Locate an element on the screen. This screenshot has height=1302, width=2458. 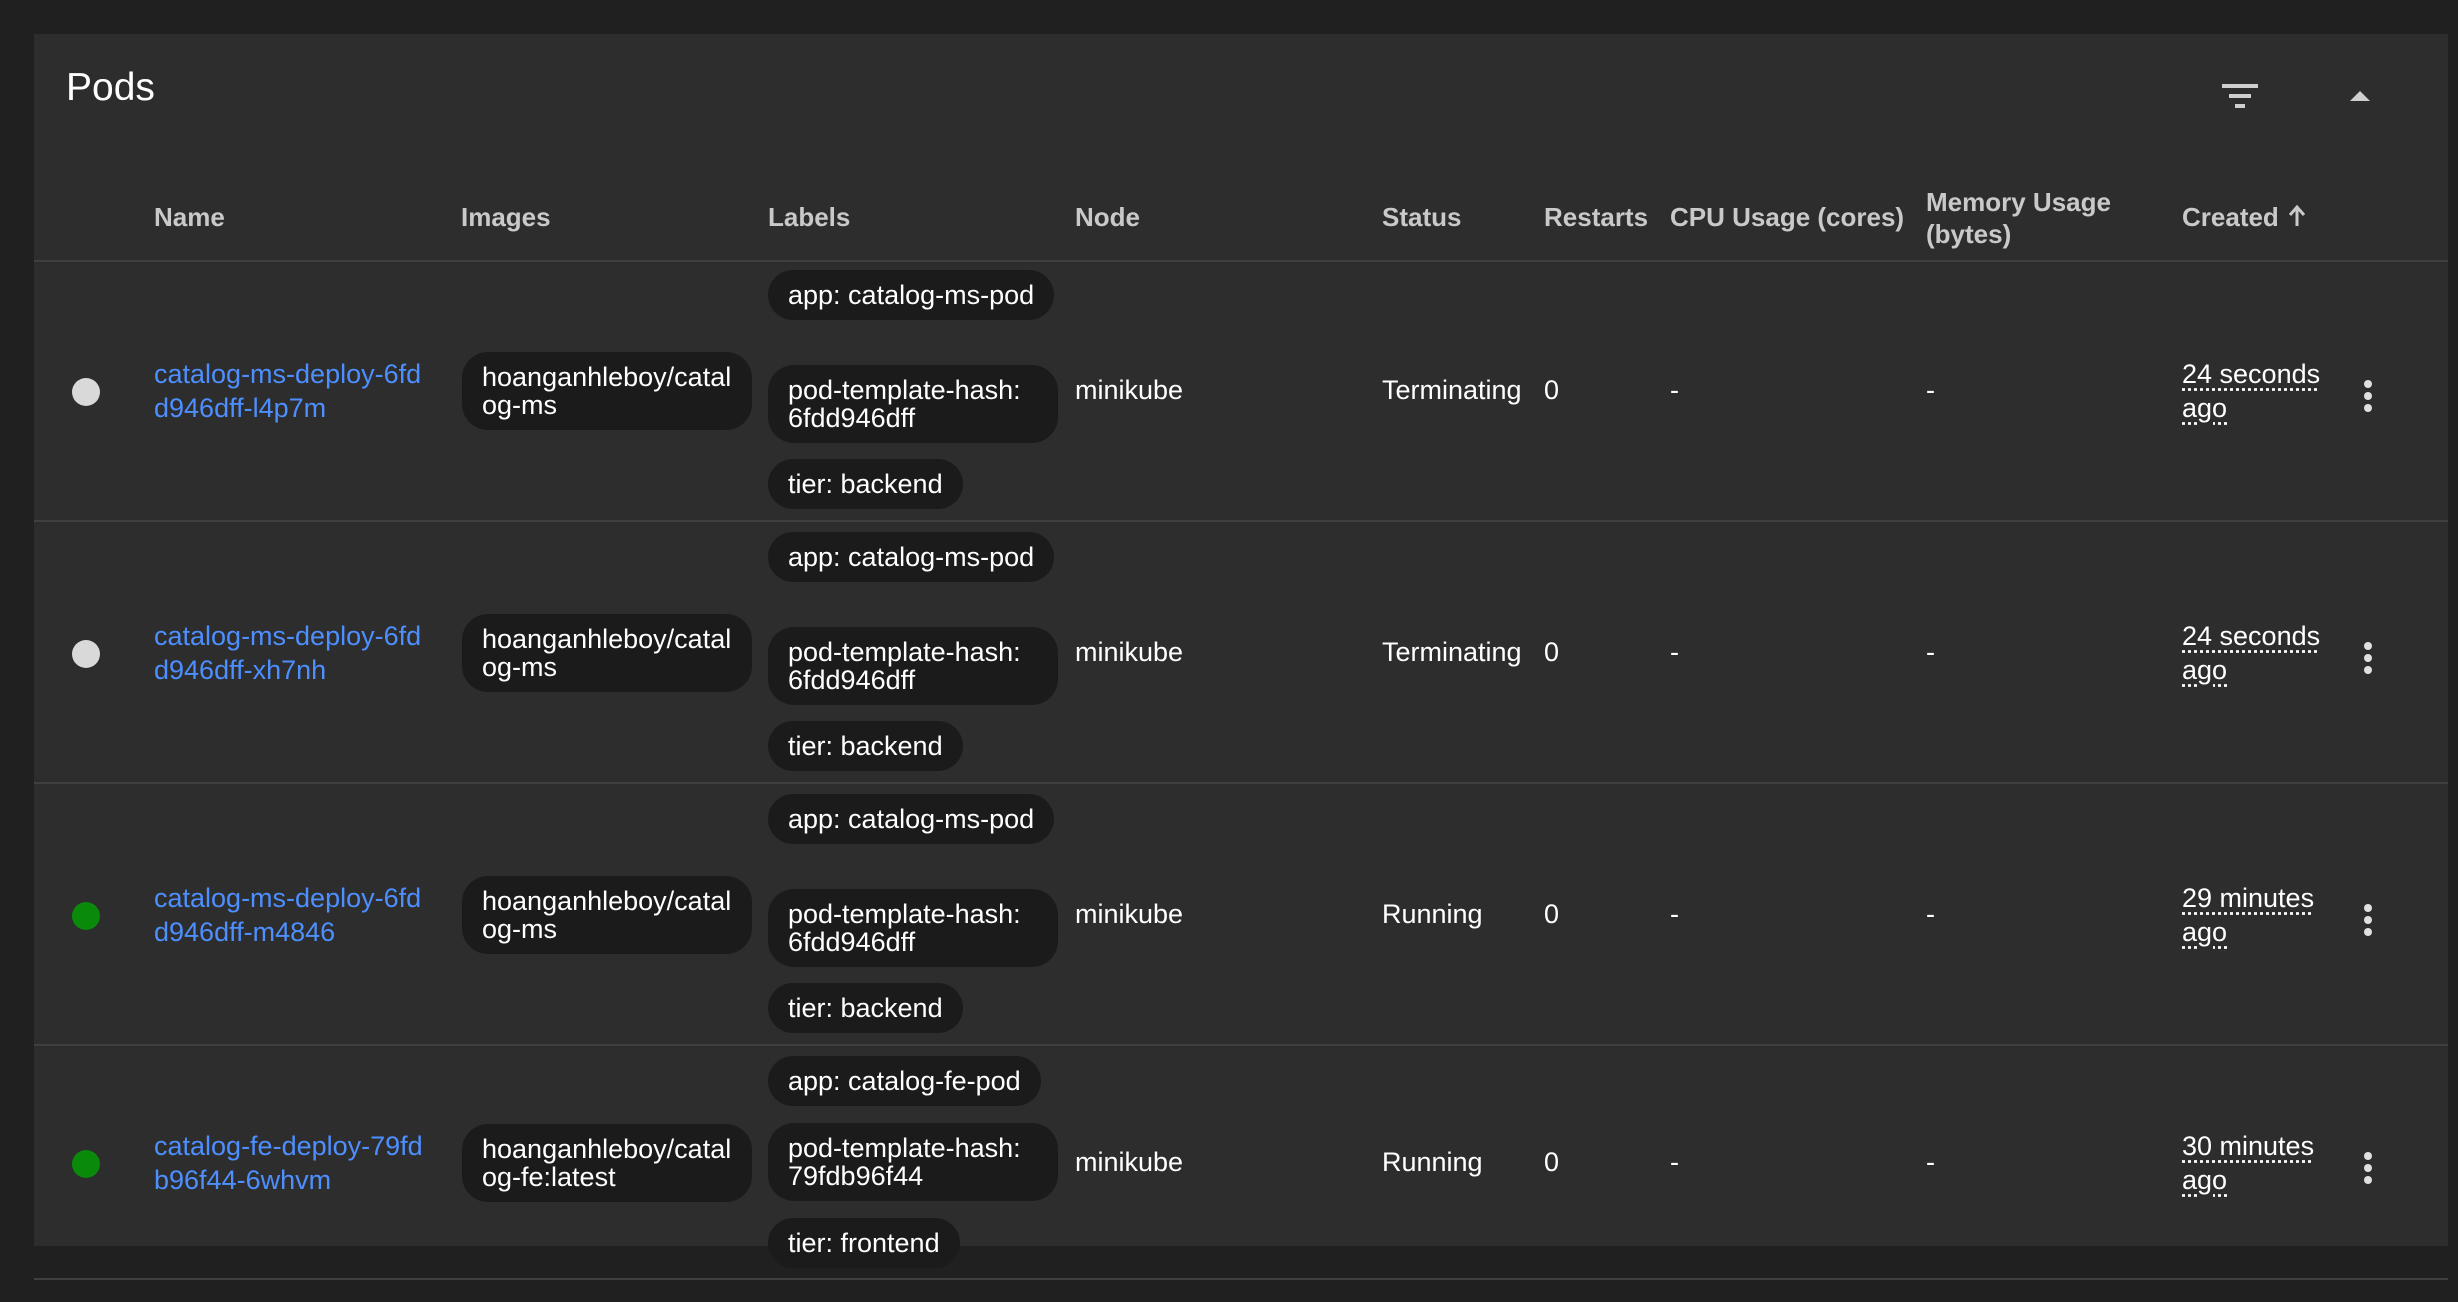
created-cell: 30 minutes ago is located at coordinates (2257, 1163).